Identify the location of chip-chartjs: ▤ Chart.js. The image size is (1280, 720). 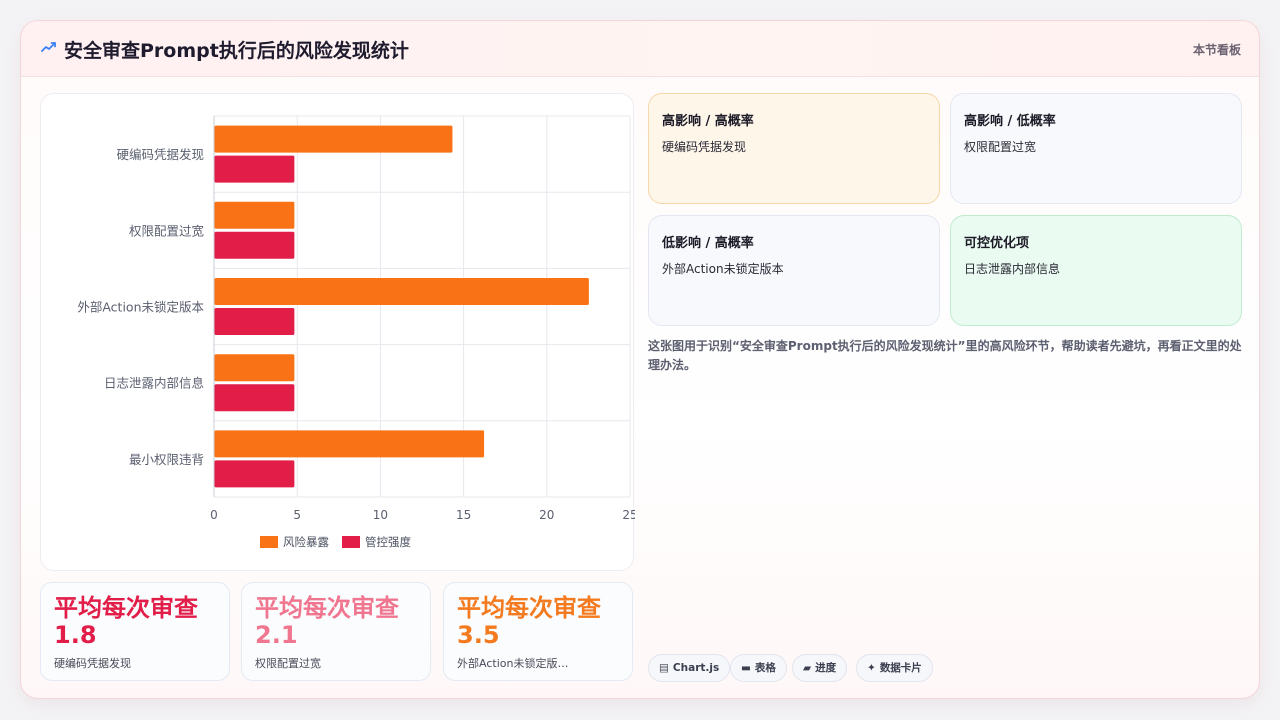
(689, 668).